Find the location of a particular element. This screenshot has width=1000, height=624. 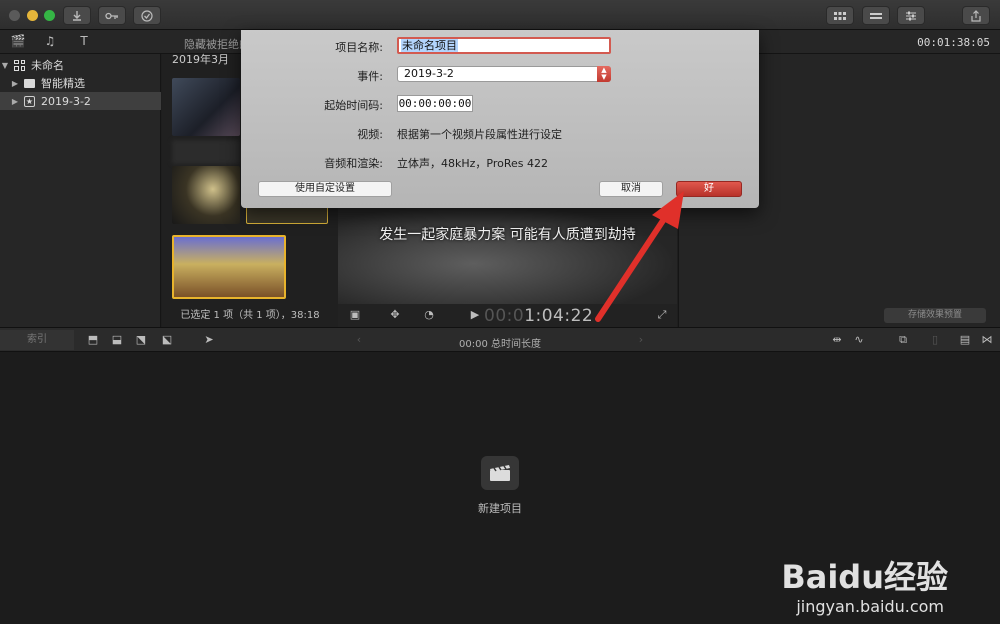

sidebar-item-smart-collections: ▶ 智能精选 is located at coordinates (80, 83).